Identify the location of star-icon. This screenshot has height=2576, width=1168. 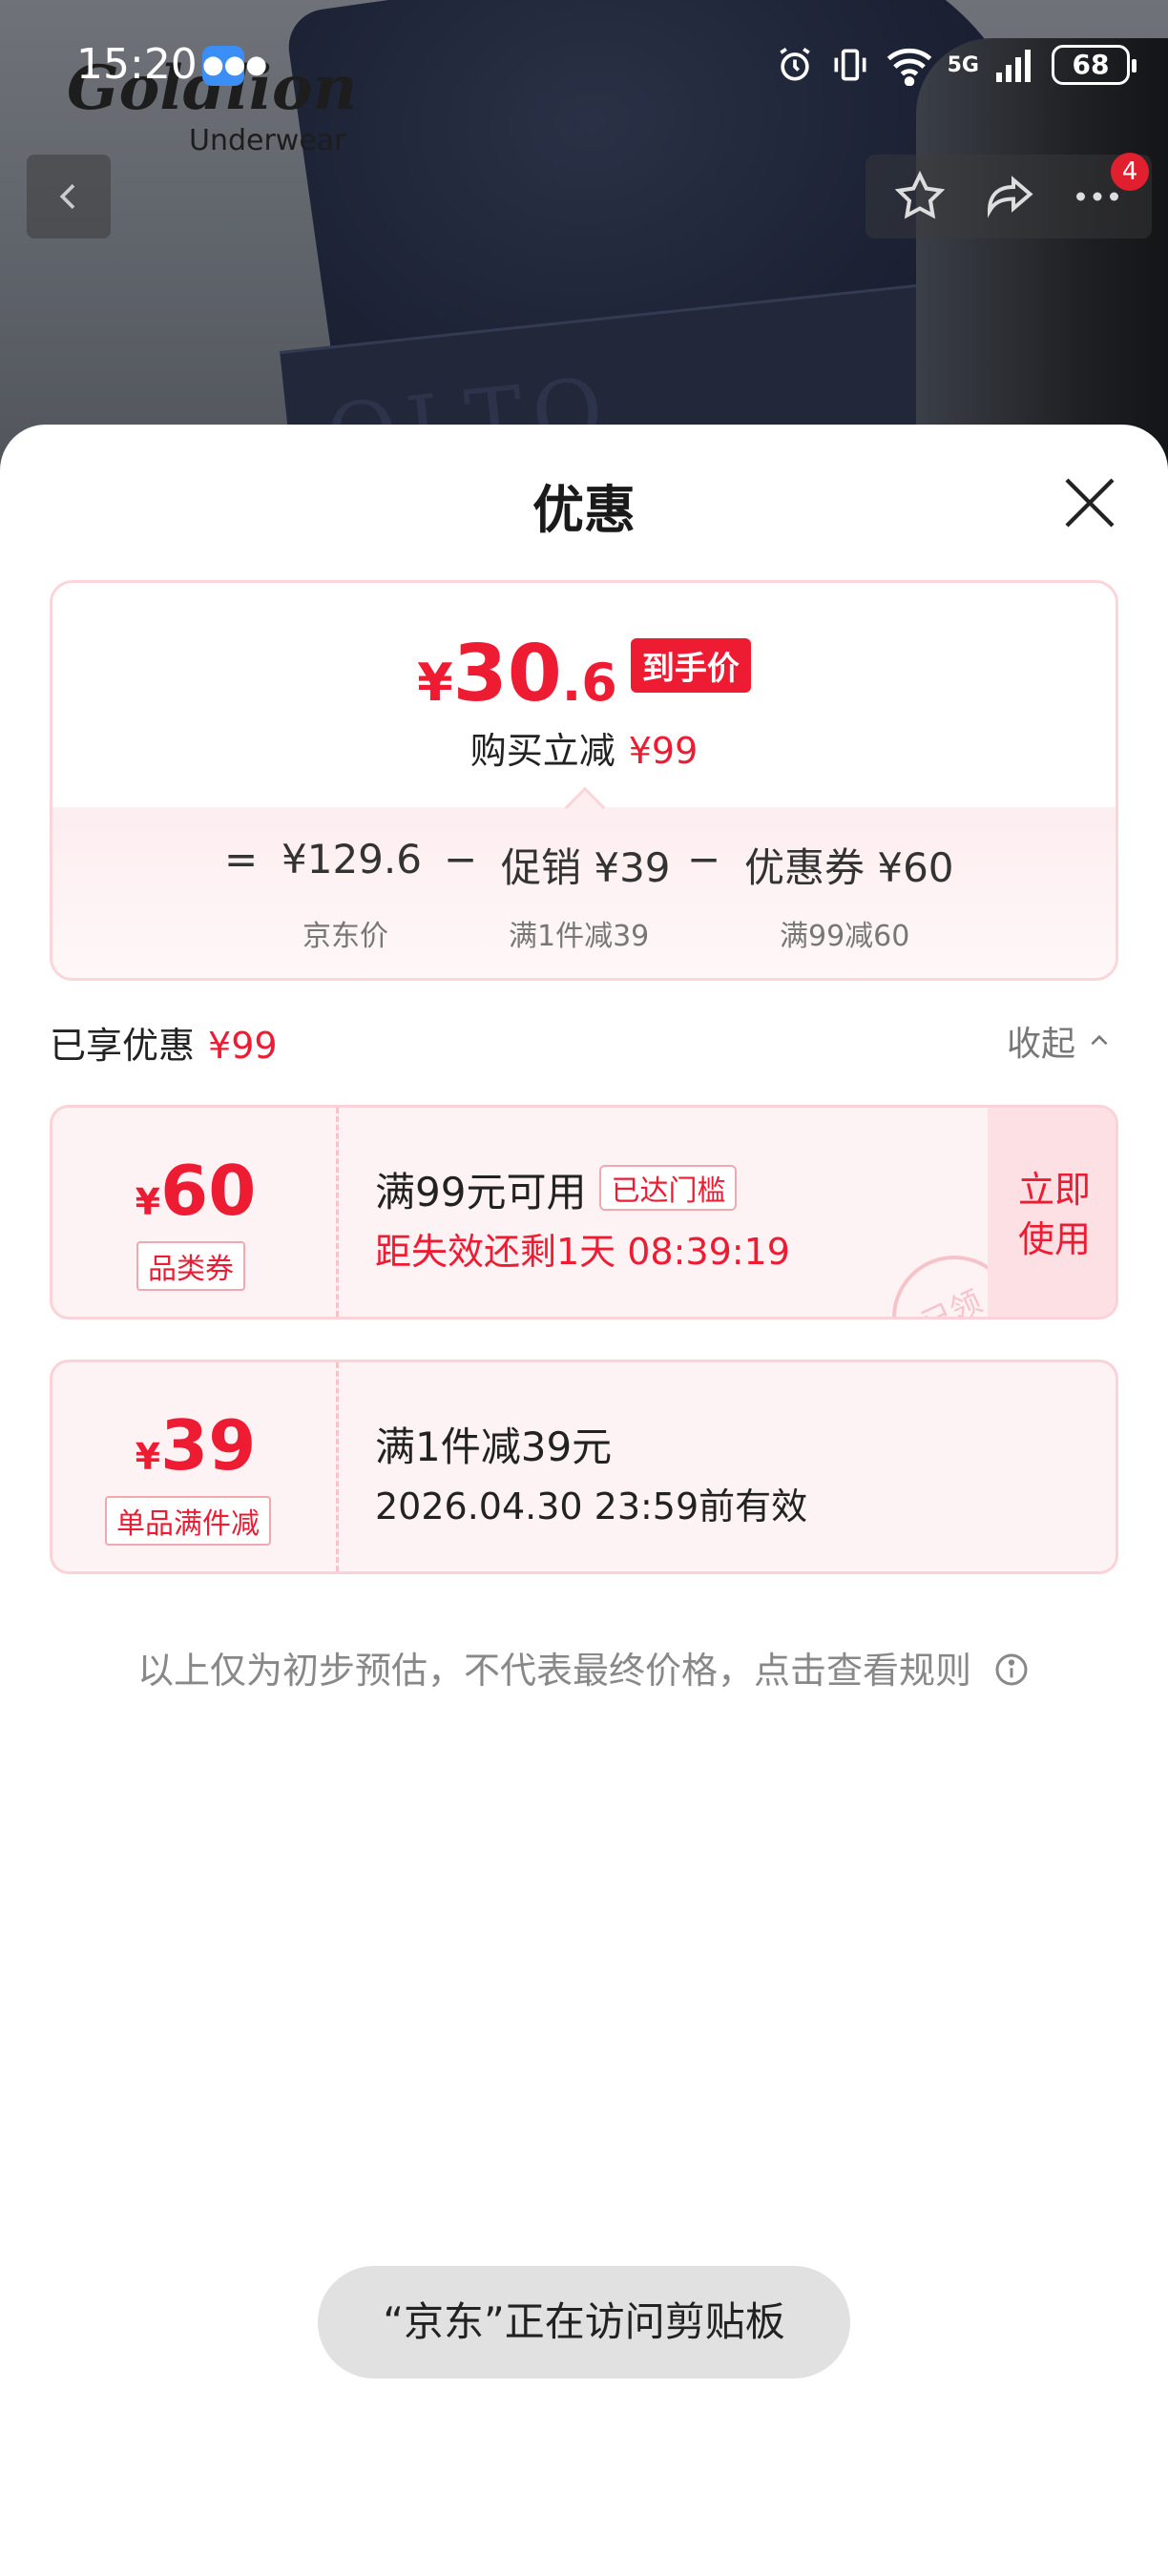
(920, 196).